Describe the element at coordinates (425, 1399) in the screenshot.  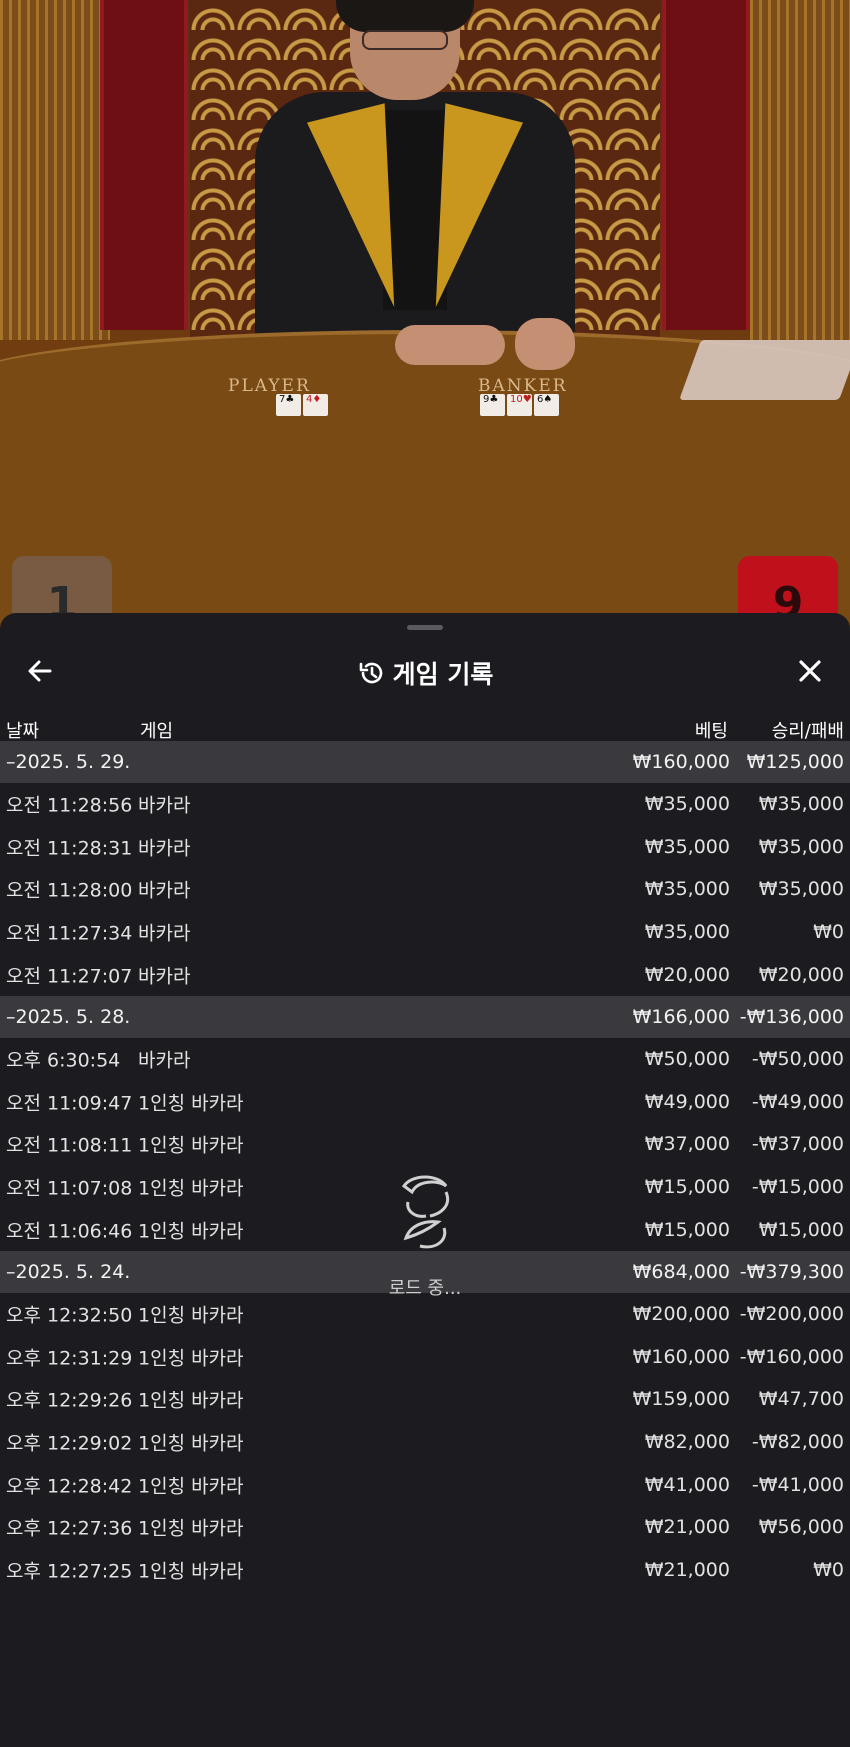
I see `history-row: 오후 12:29:26 1인칭 바카라 ₩159,000 ₩47,700` at that location.